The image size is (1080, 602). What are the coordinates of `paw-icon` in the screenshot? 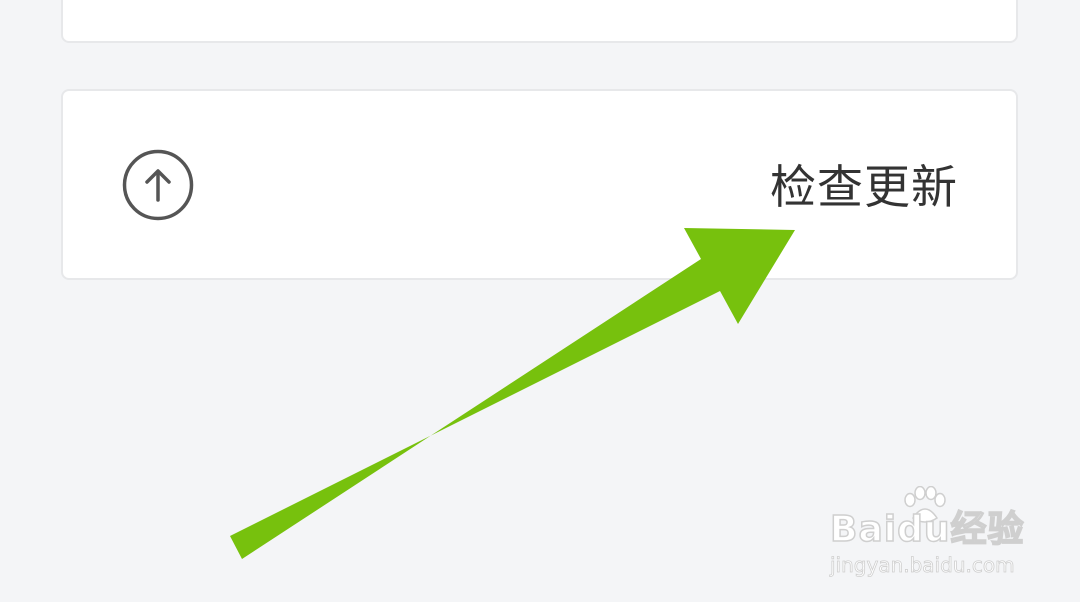 It's located at (925, 504).